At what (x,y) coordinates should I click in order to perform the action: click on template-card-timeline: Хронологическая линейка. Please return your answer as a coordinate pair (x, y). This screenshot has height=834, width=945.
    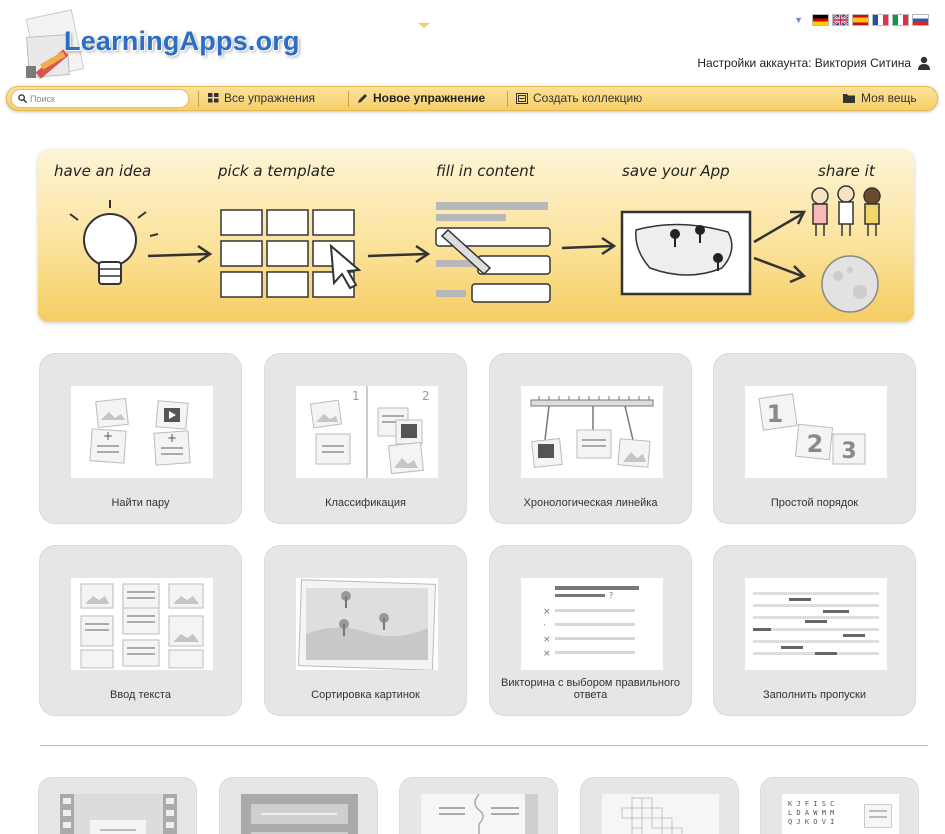
    Looking at the image, I should click on (590, 438).